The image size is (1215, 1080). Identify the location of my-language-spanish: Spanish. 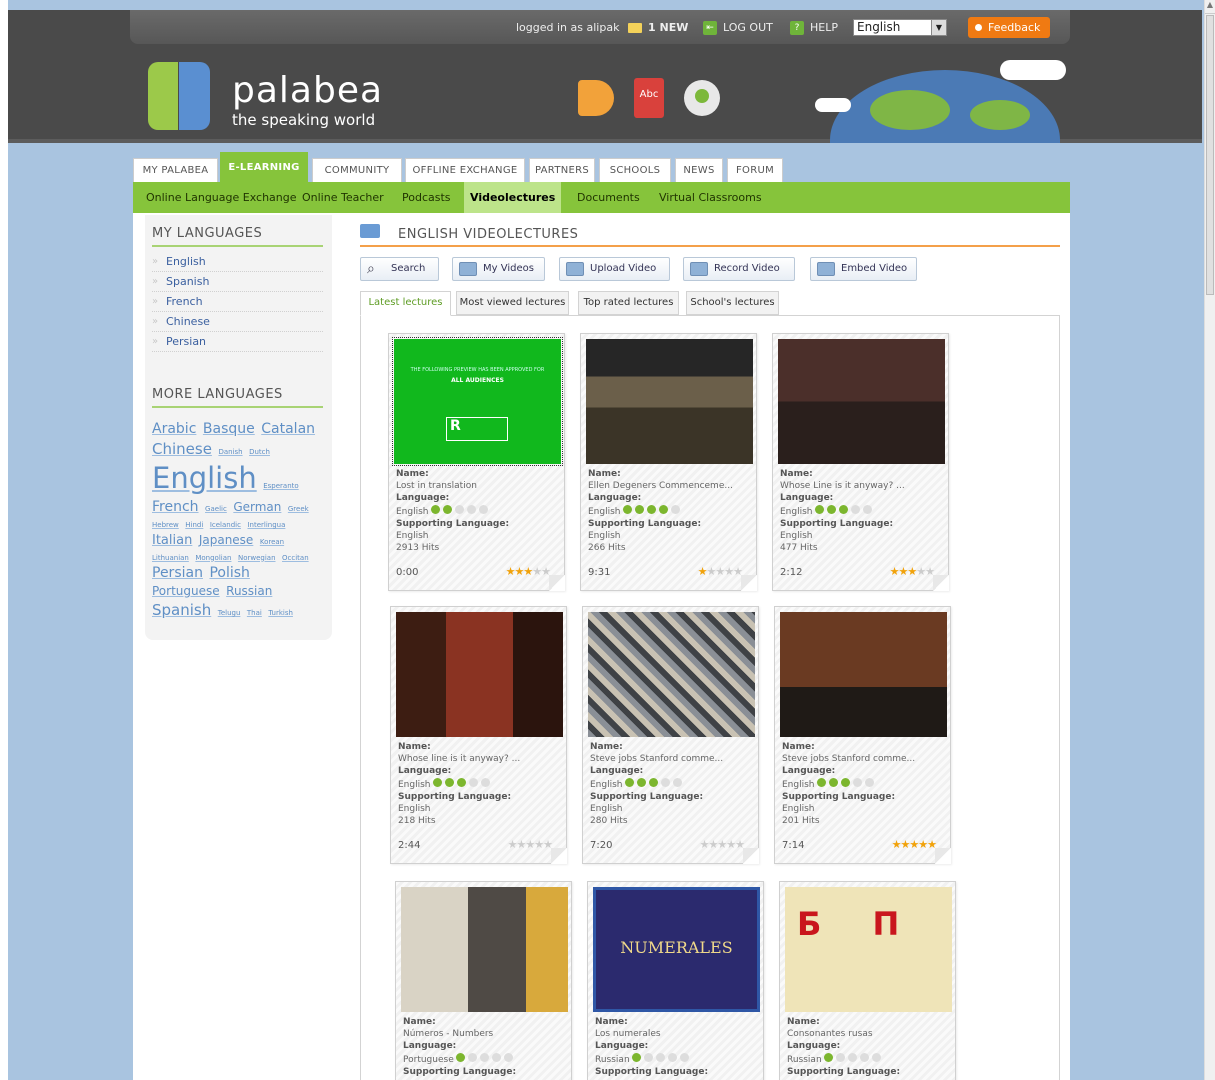
(237, 282).